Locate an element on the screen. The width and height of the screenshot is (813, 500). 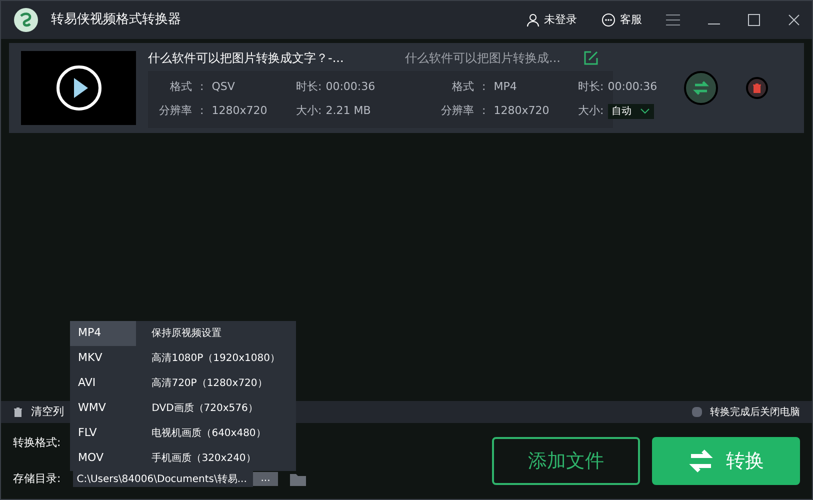
clear-list-button: 清空列 is located at coordinates (38, 412).